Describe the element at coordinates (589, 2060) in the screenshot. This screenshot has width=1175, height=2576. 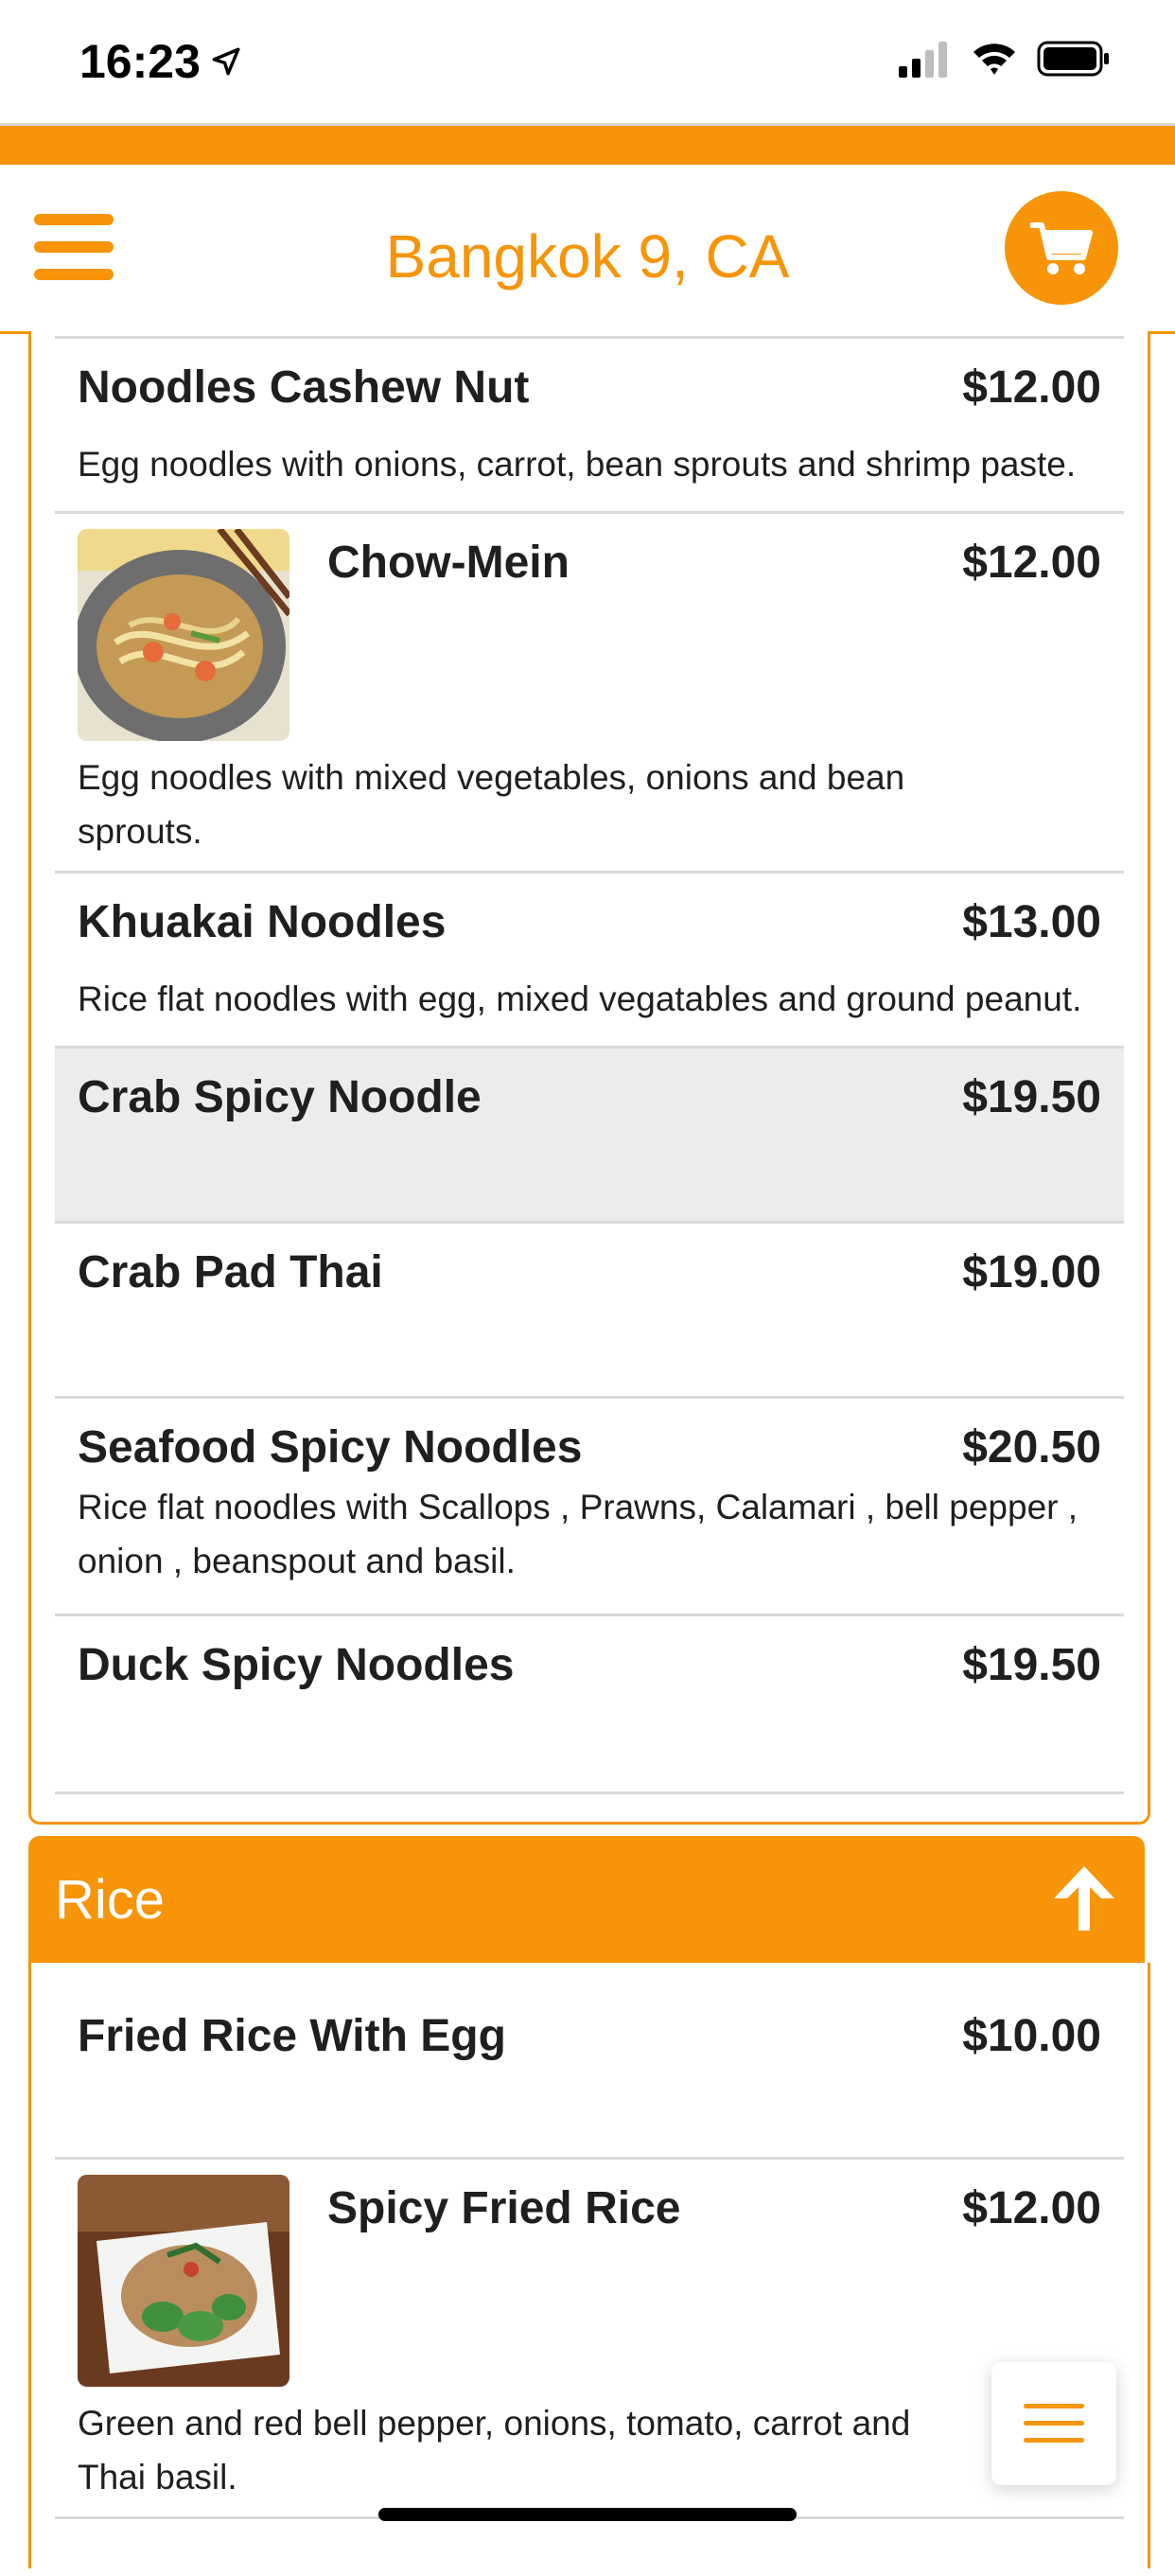
I see `menu-item: Fried Rice With Egg $10.00` at that location.